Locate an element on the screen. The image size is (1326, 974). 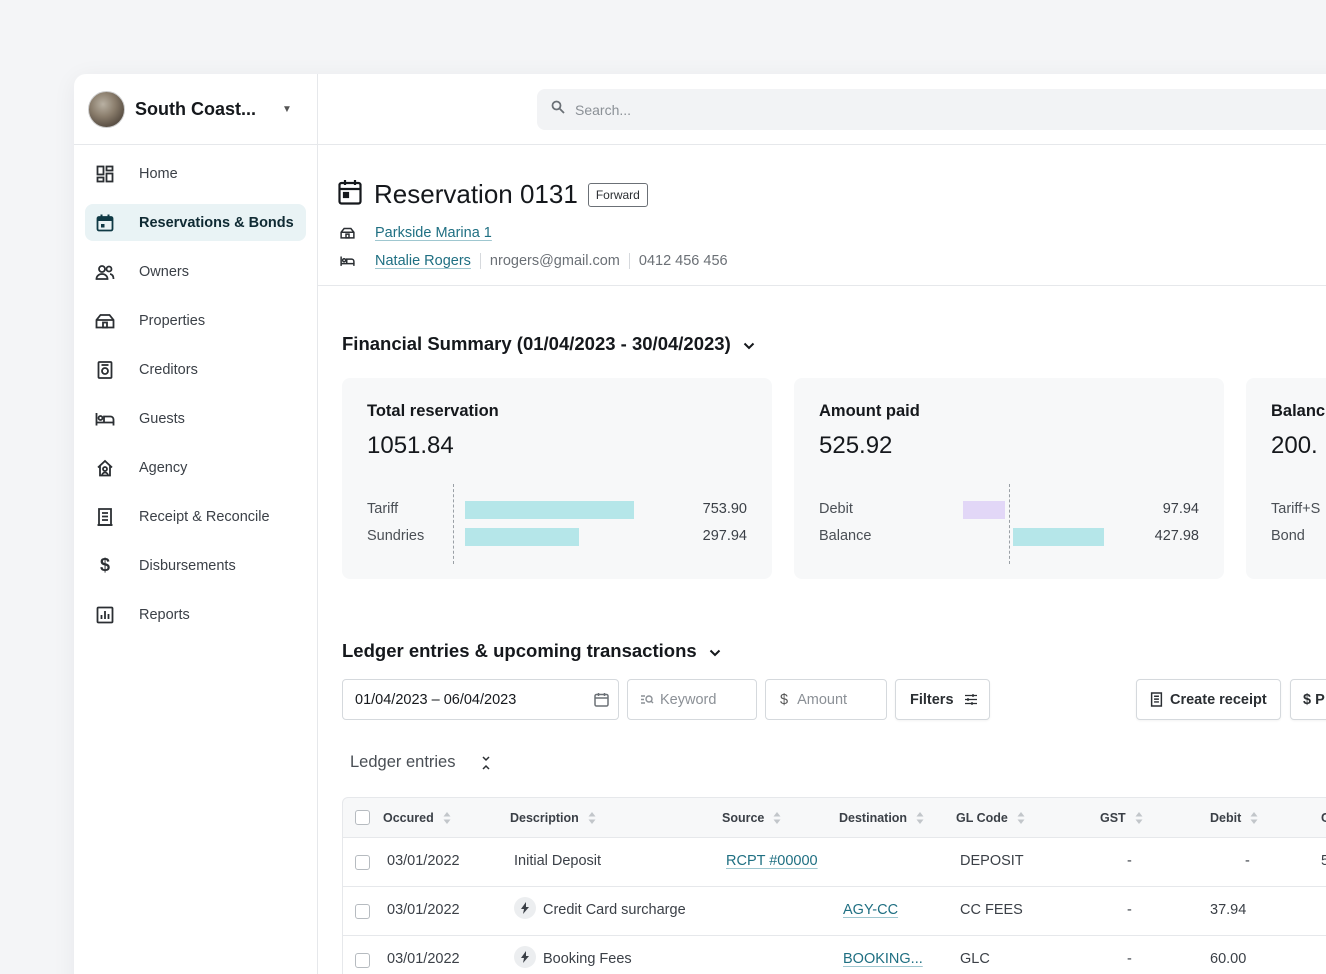
column-label: C is located at coordinates (1323, 818).